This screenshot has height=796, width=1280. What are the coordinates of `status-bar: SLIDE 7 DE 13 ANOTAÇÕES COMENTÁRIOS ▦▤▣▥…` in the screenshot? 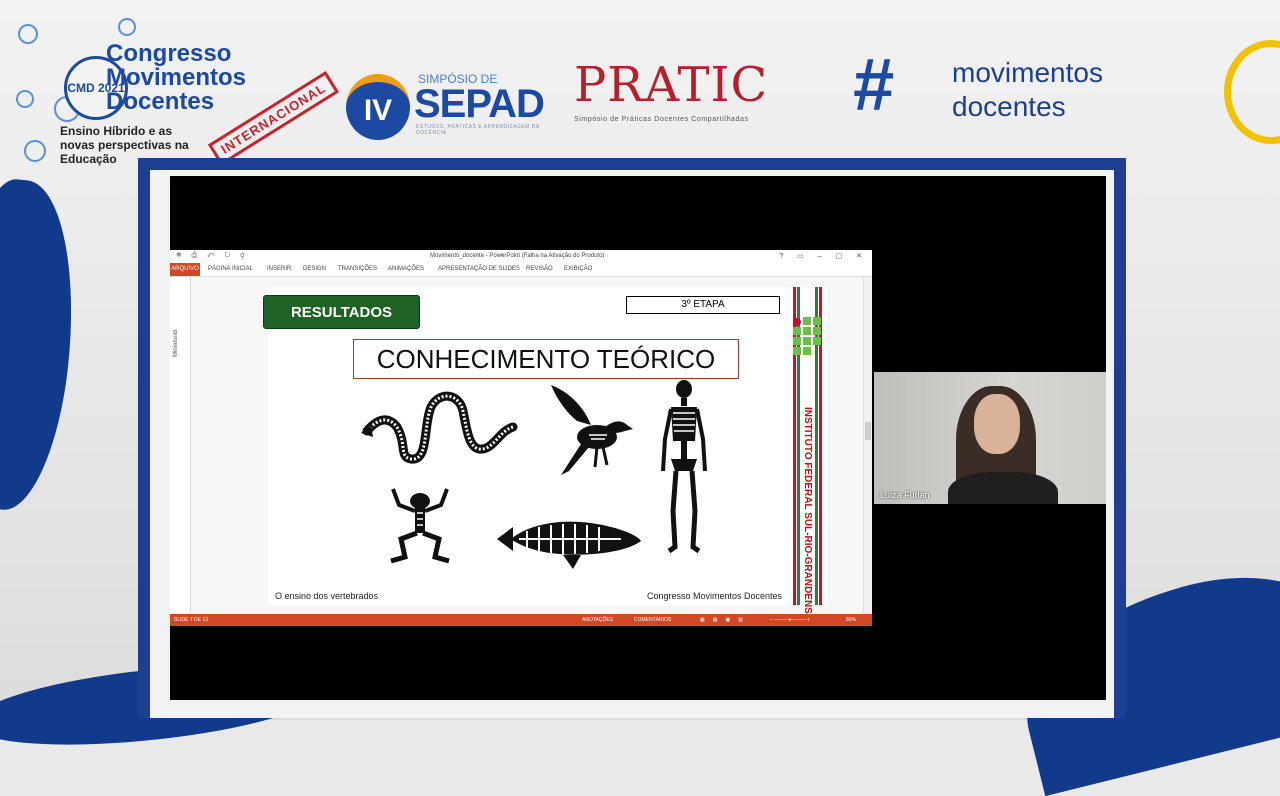 It's located at (521, 620).